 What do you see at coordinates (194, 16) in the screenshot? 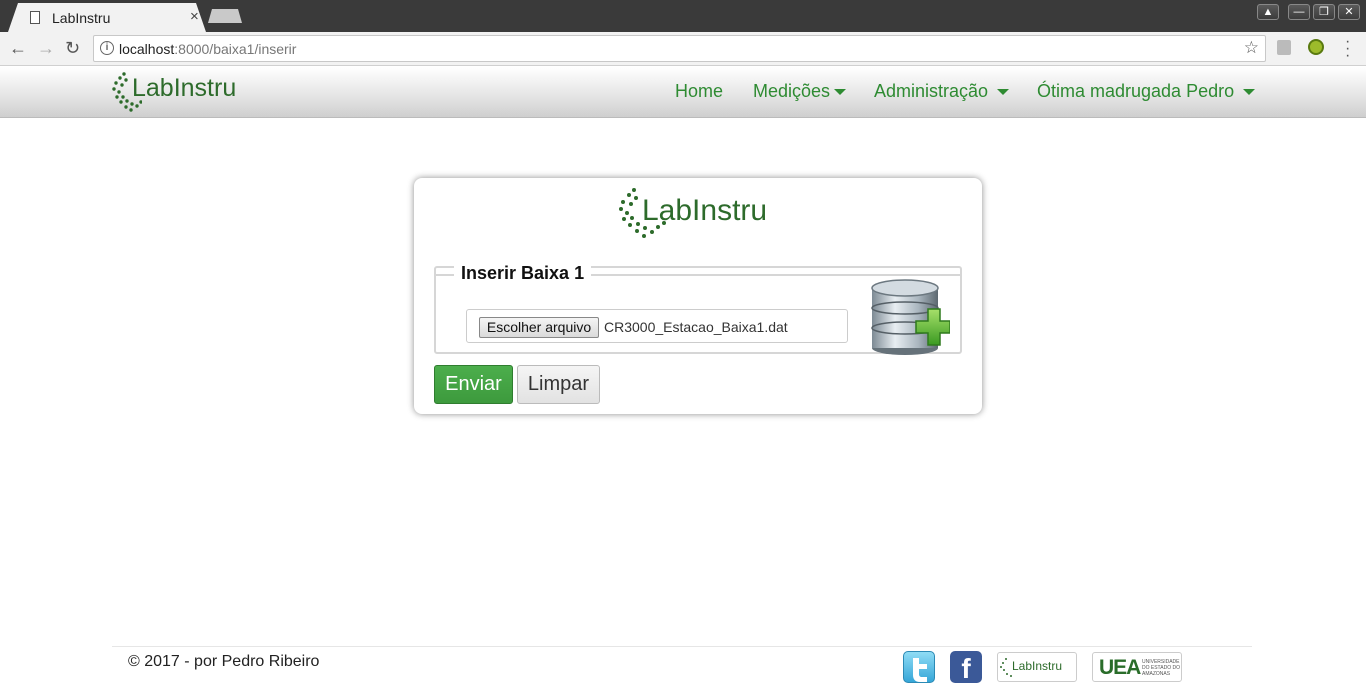
I see `close-tab-icon: ×` at bounding box center [194, 16].